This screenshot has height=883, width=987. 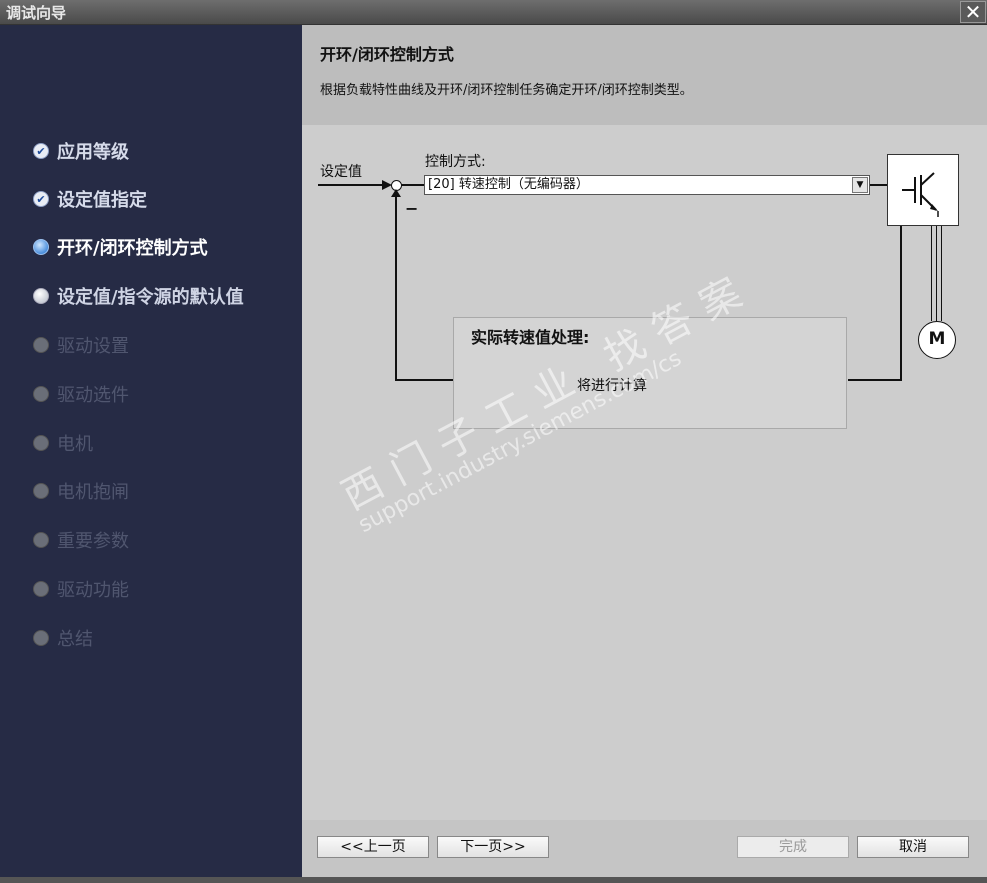 What do you see at coordinates (530, 337) in the screenshot?
I see `speed-processing-title: 实际转速值处理:` at bounding box center [530, 337].